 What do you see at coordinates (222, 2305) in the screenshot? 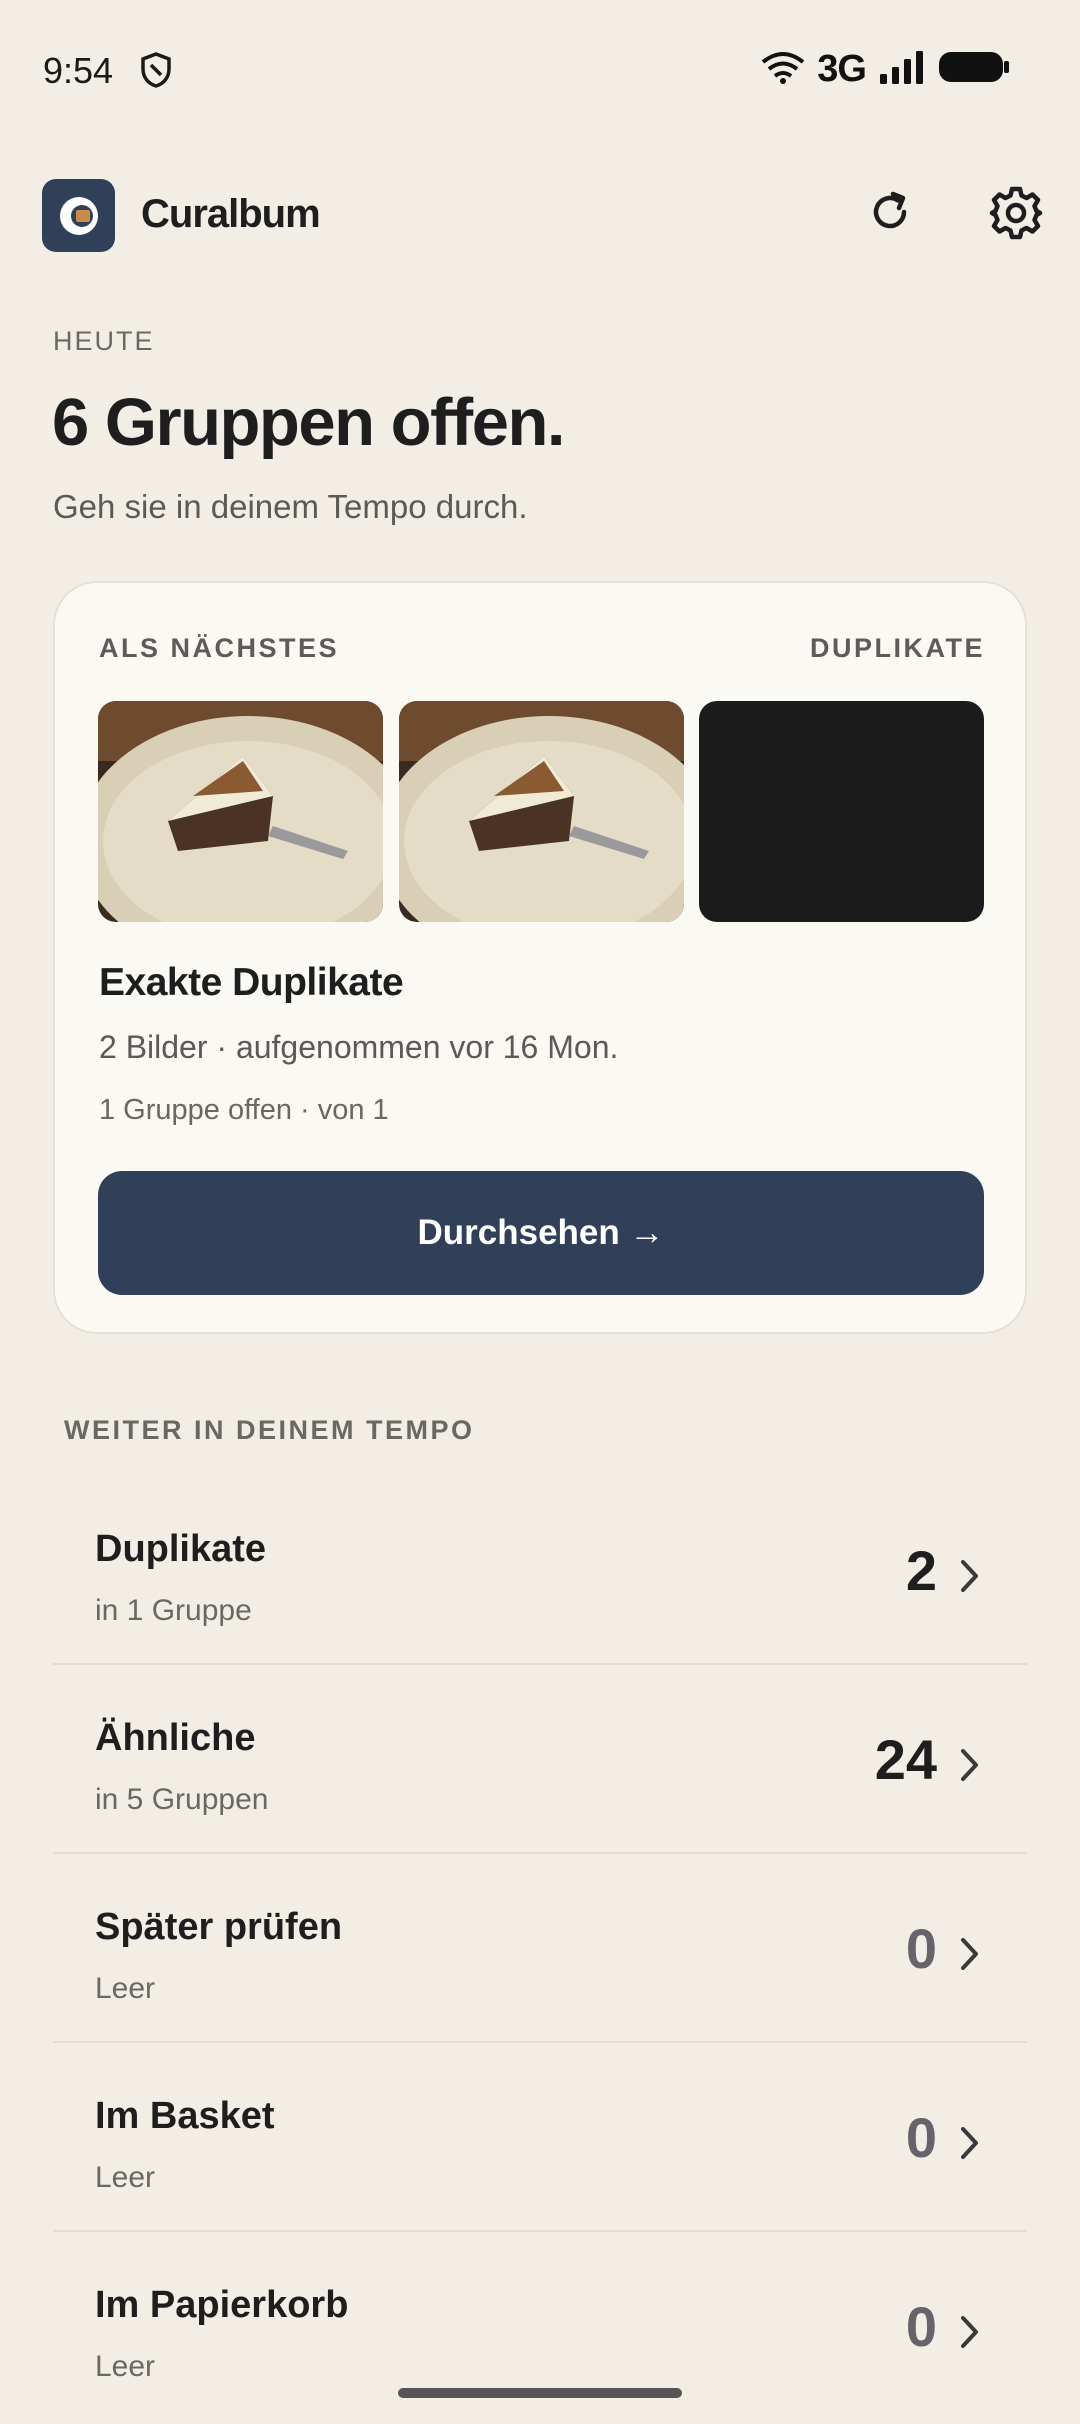
I see `list-item-title: Im Papierkorb` at bounding box center [222, 2305].